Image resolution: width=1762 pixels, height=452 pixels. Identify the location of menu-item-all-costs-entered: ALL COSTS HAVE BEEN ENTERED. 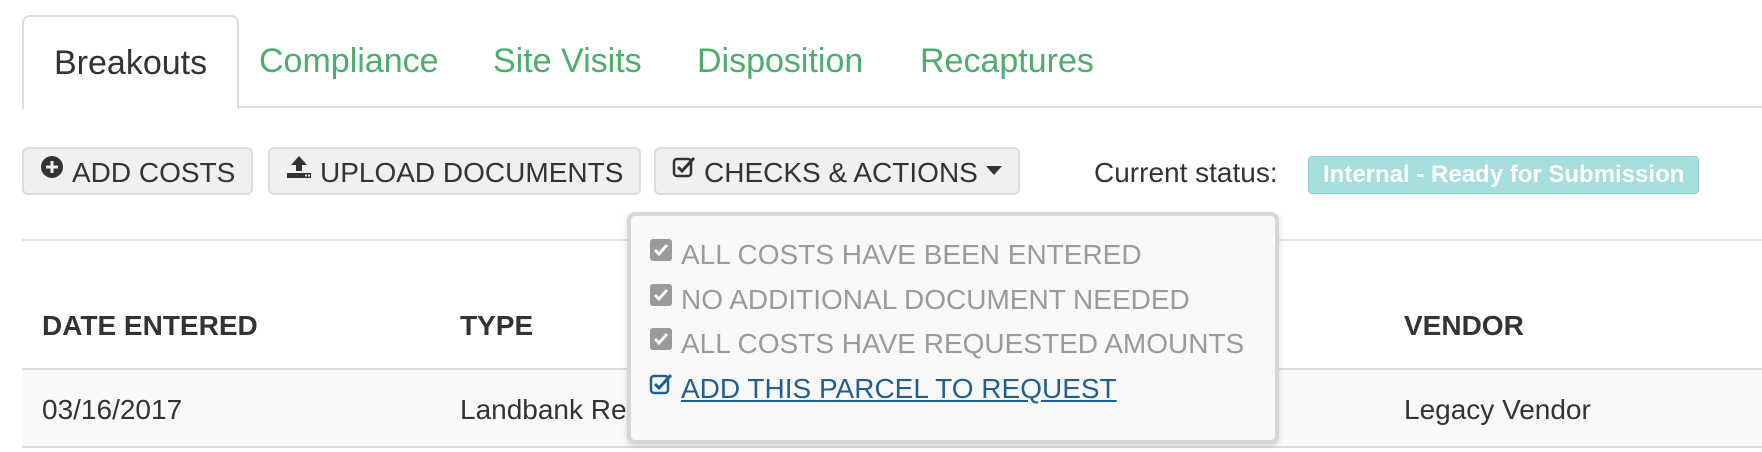
(895, 253).